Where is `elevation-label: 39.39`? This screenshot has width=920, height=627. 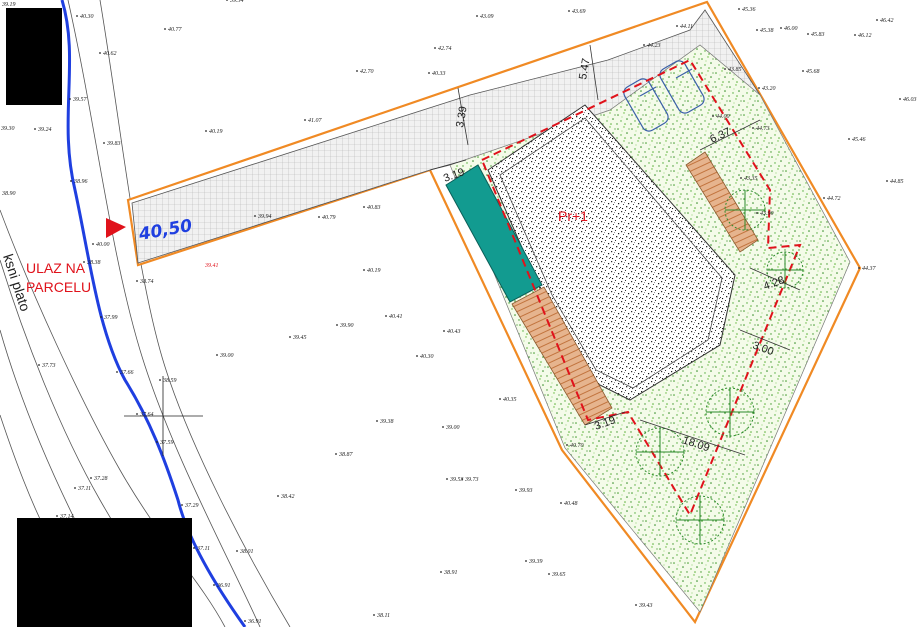
elevation-label: 39.39 is located at coordinates (535, 562).